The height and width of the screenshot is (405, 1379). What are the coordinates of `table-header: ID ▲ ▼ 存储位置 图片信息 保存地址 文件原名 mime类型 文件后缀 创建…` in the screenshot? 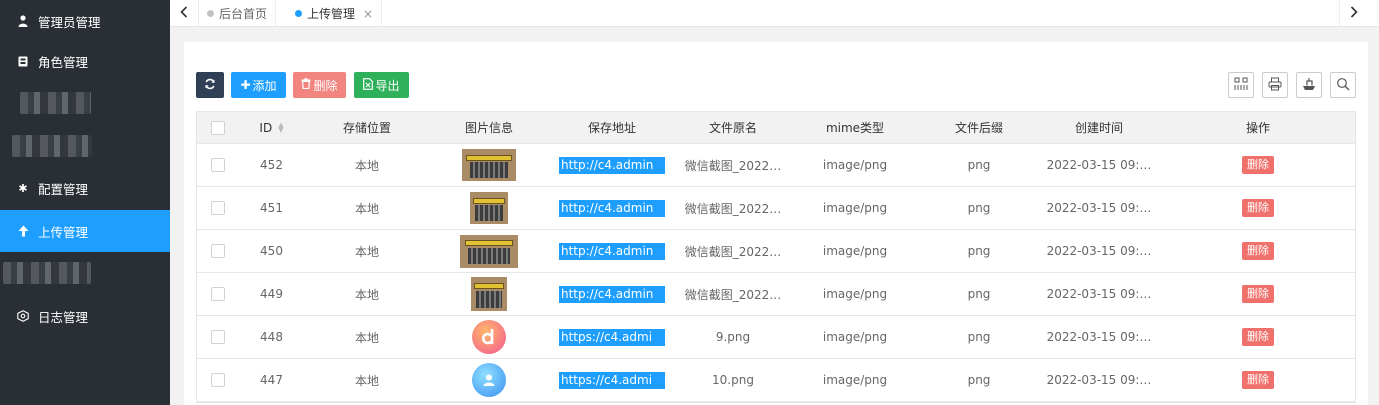 It's located at (776, 128).